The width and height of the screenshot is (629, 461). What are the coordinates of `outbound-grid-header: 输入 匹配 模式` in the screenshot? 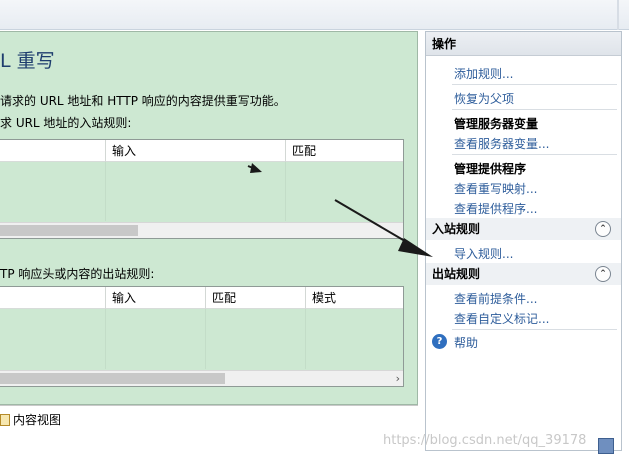 It's located at (201, 298).